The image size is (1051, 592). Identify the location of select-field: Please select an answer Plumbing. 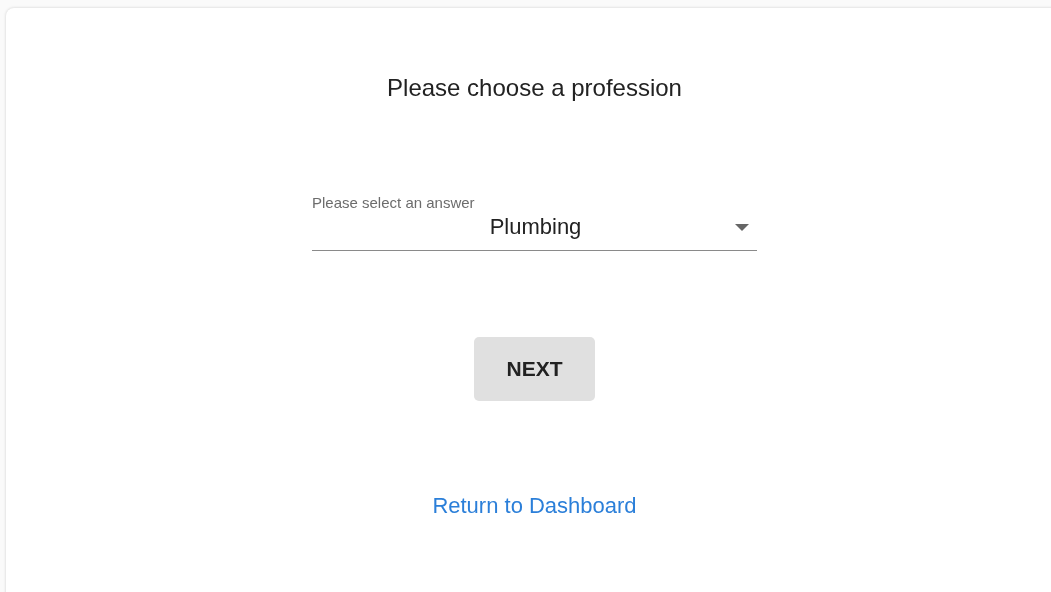
(534, 222).